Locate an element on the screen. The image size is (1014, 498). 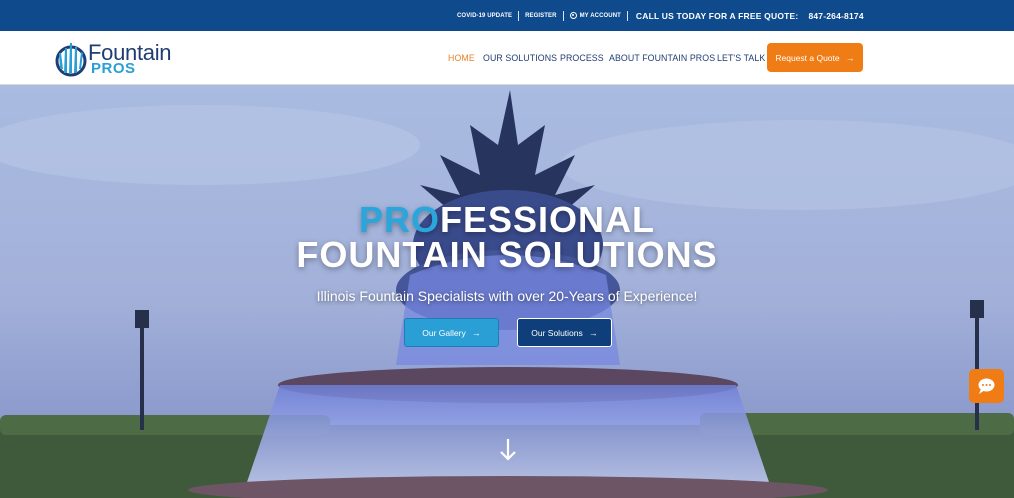
main-nav: HOME is located at coordinates (461, 58).